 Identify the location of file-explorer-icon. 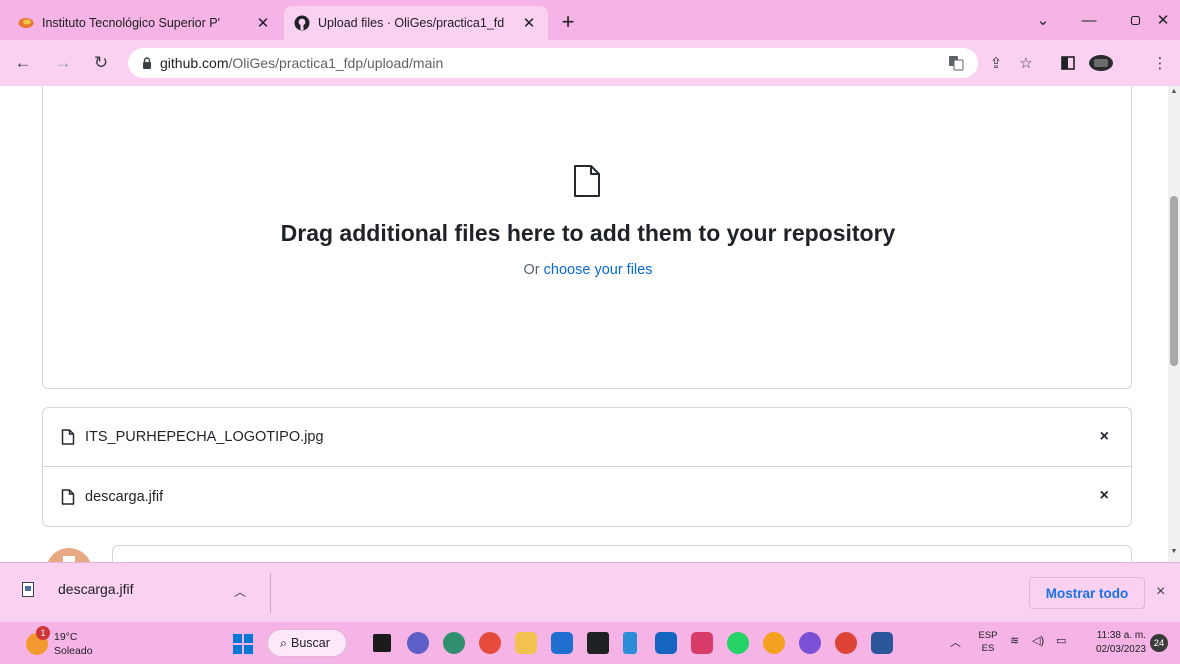
(526, 643).